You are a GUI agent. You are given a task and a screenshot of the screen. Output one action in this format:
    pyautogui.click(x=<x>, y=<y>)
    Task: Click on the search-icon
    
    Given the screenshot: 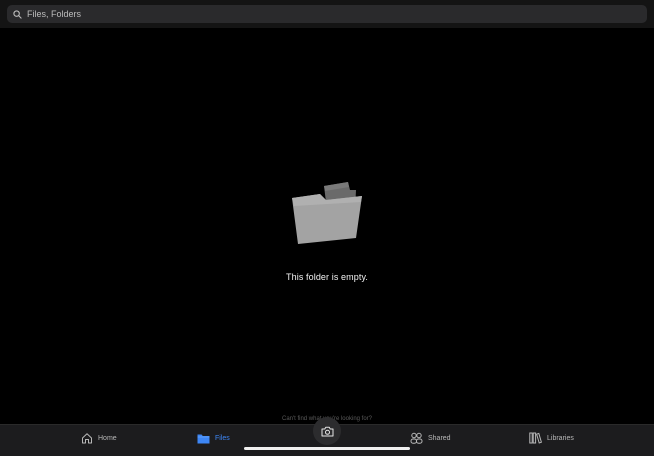 What is the action you would take?
    pyautogui.click(x=17, y=14)
    